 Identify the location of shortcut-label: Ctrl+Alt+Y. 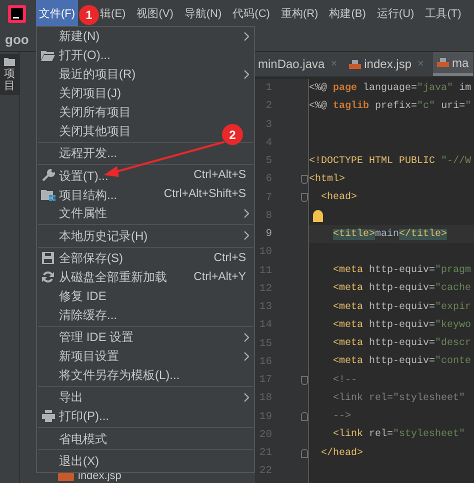
(220, 277).